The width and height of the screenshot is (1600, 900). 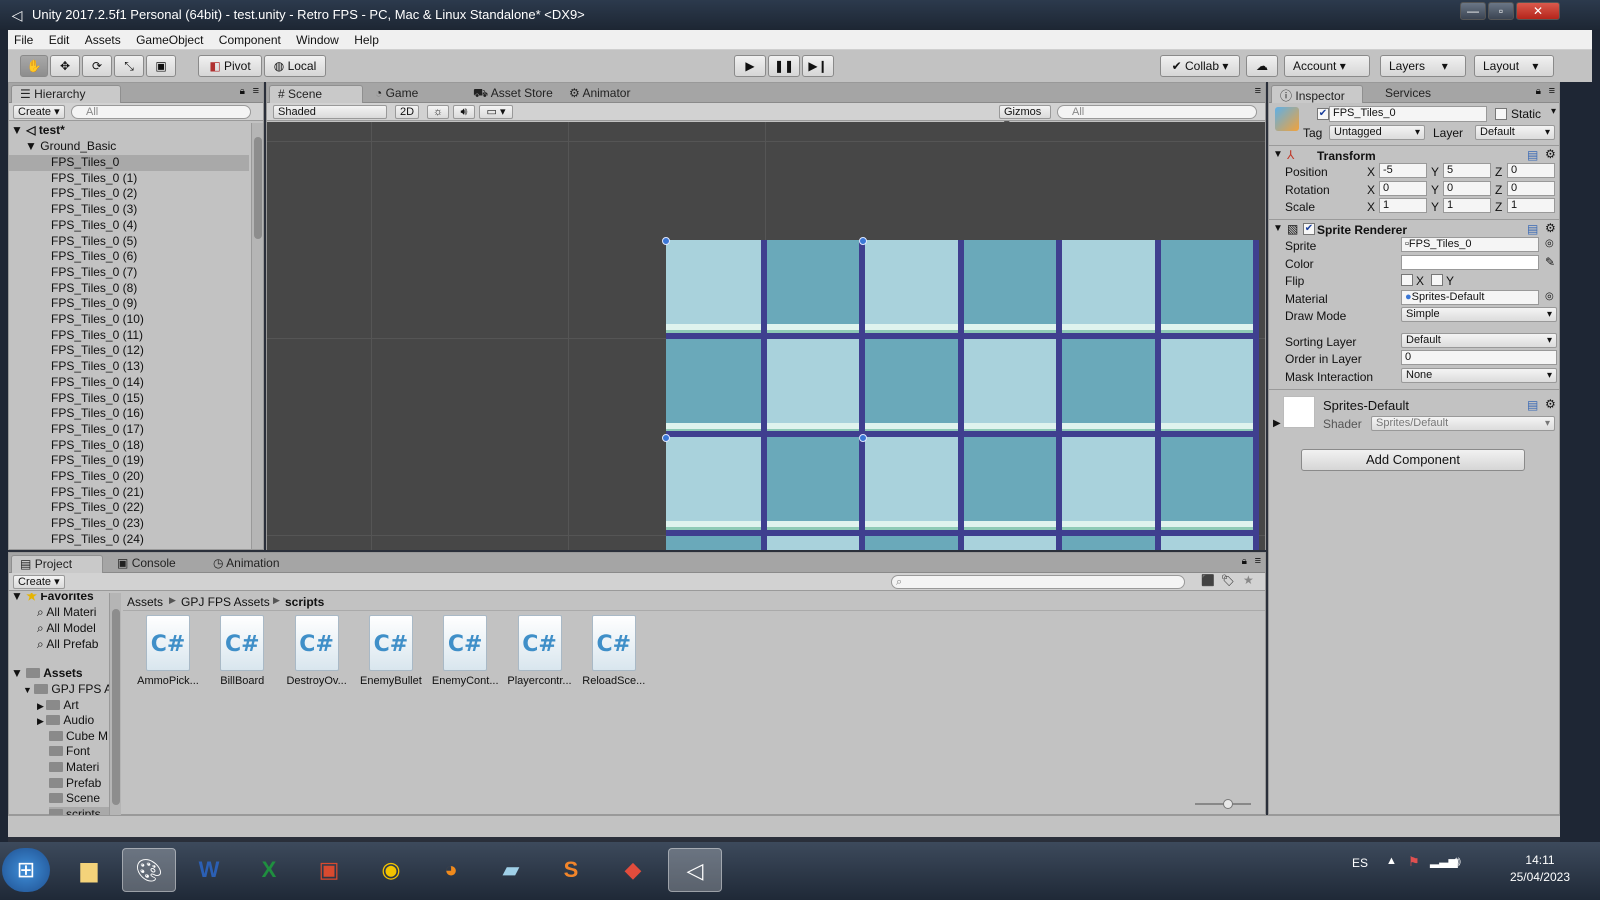 I want to click on lighting-toggle-icon: ☼, so click(x=438, y=112).